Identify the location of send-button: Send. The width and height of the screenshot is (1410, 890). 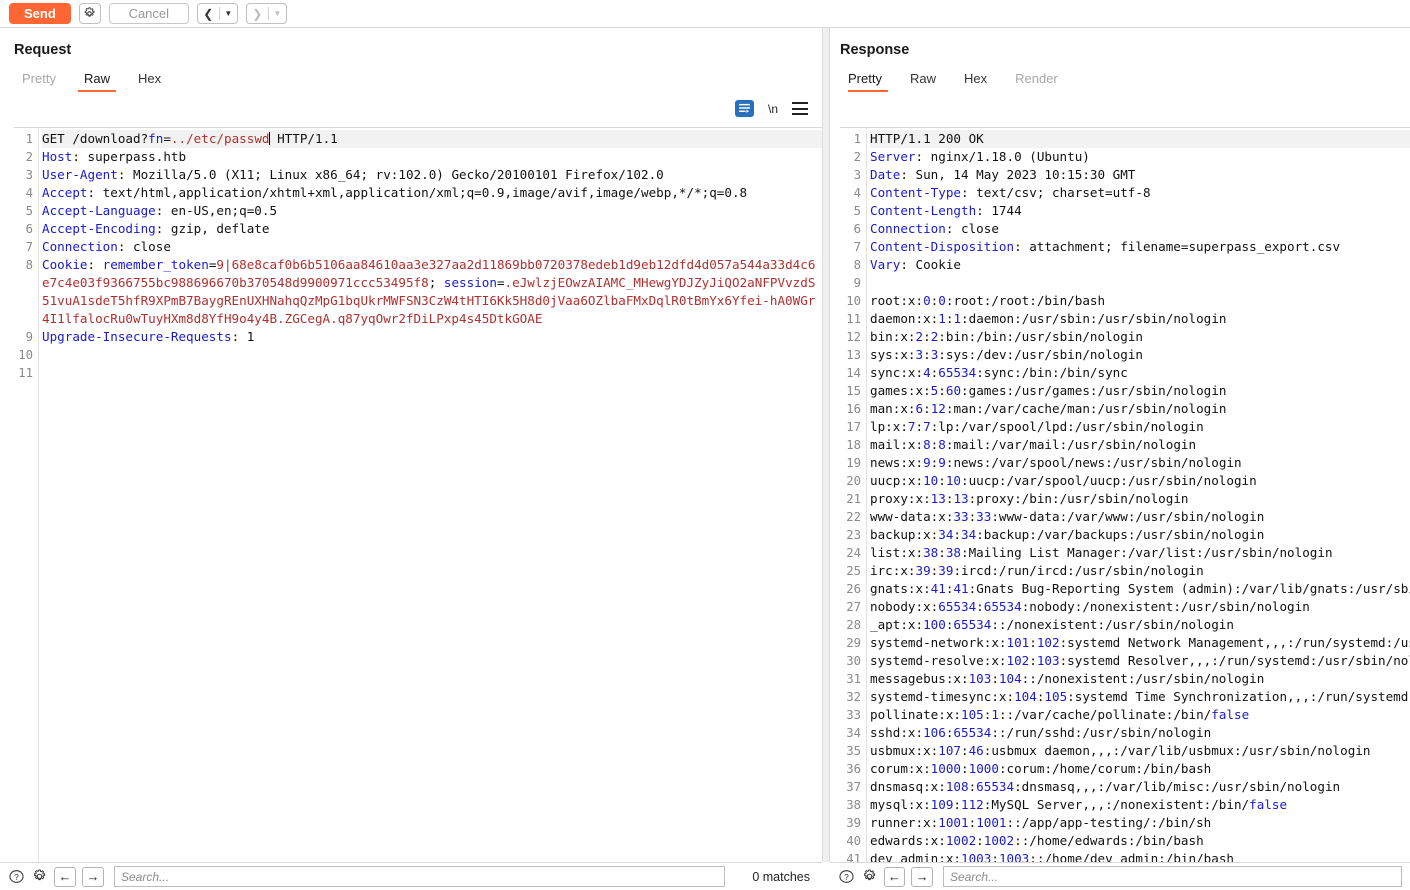
(40, 13).